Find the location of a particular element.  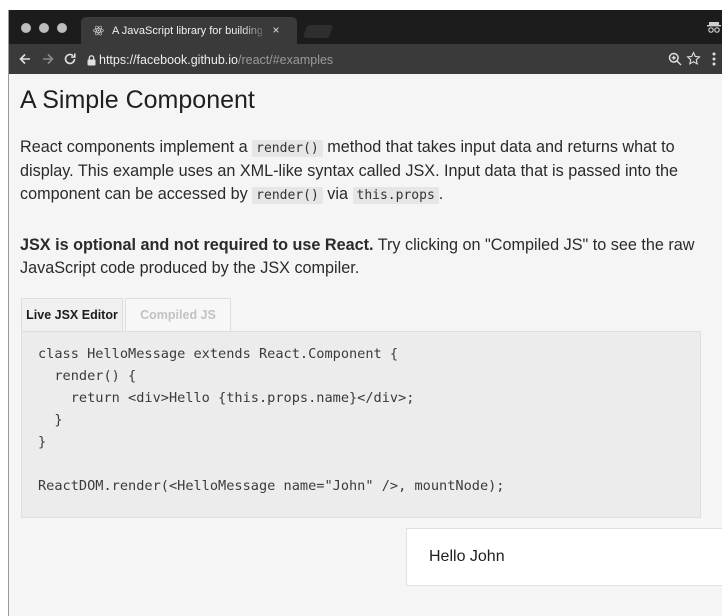

tab-title-fade is located at coordinates (255, 30).